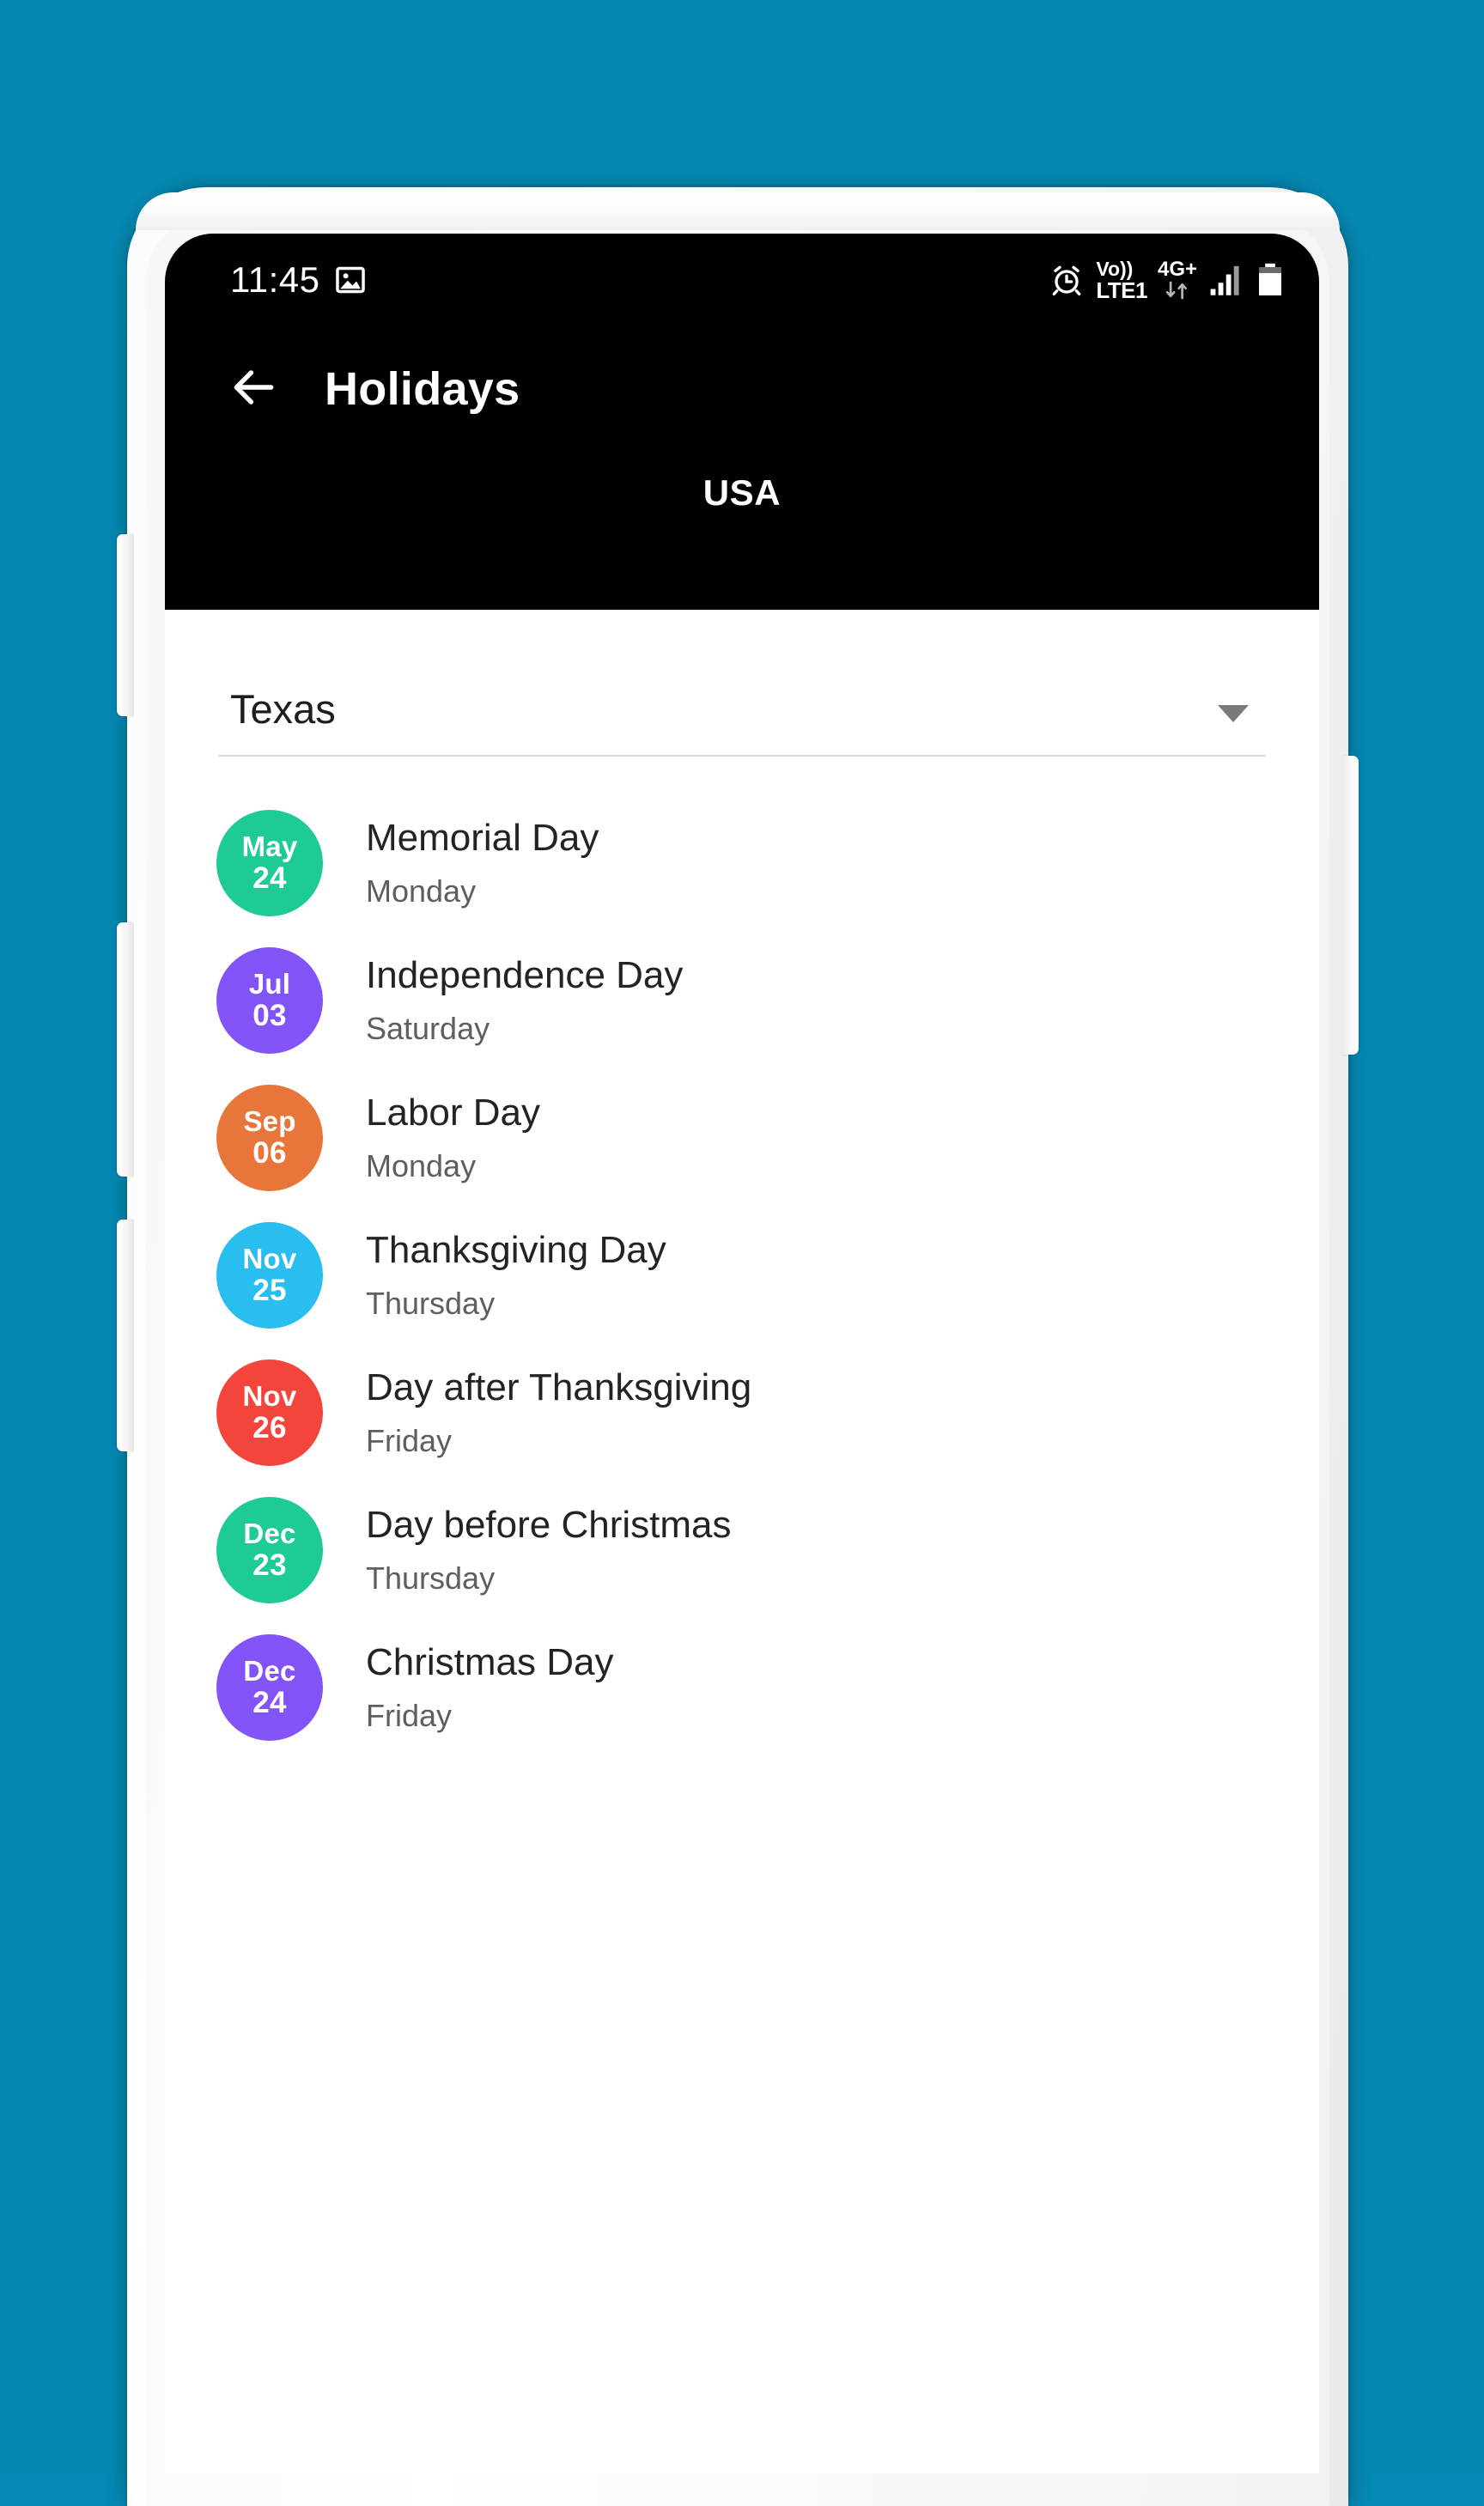 This screenshot has height=2506, width=1484. I want to click on signal-bars-icon, so click(1227, 280).